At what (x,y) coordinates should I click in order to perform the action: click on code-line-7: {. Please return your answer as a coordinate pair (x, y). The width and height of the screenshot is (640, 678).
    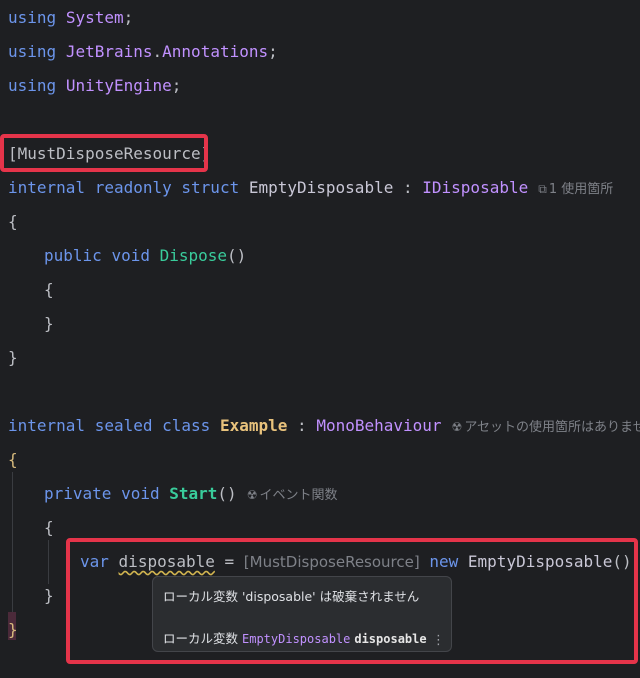
    Looking at the image, I should click on (13, 222).